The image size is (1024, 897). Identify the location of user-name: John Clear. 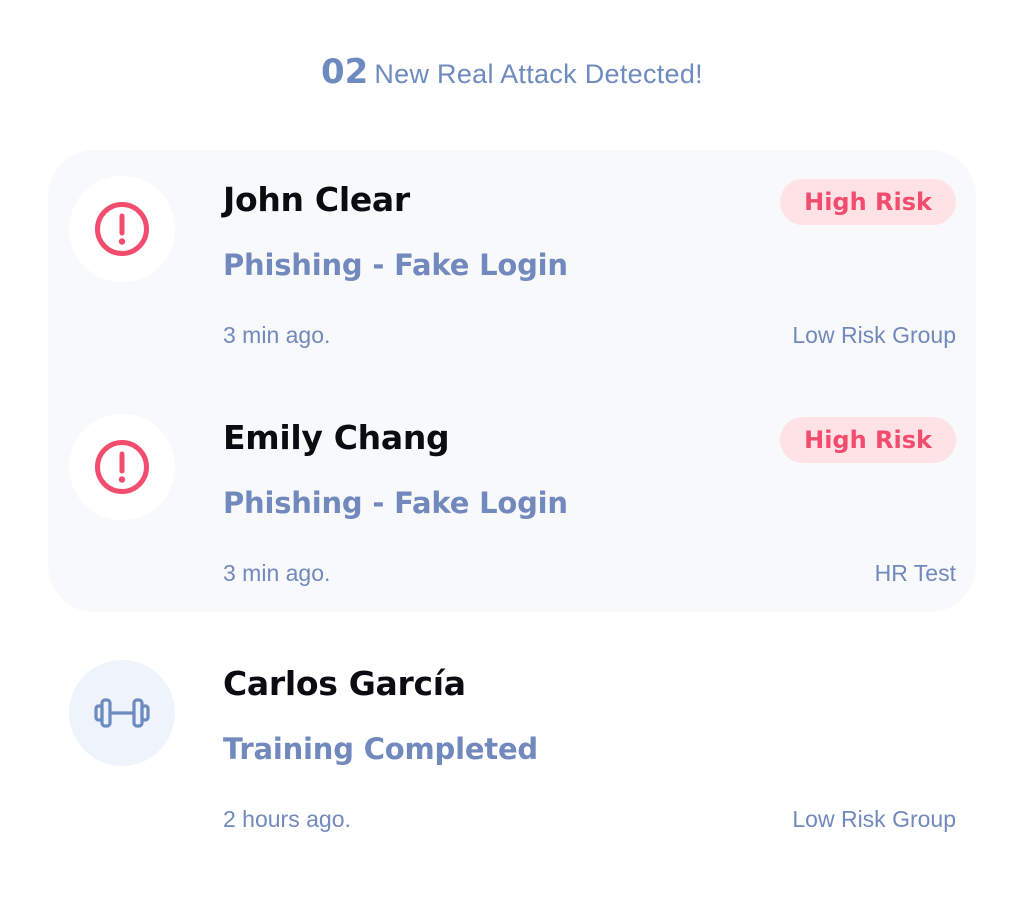
(316, 199).